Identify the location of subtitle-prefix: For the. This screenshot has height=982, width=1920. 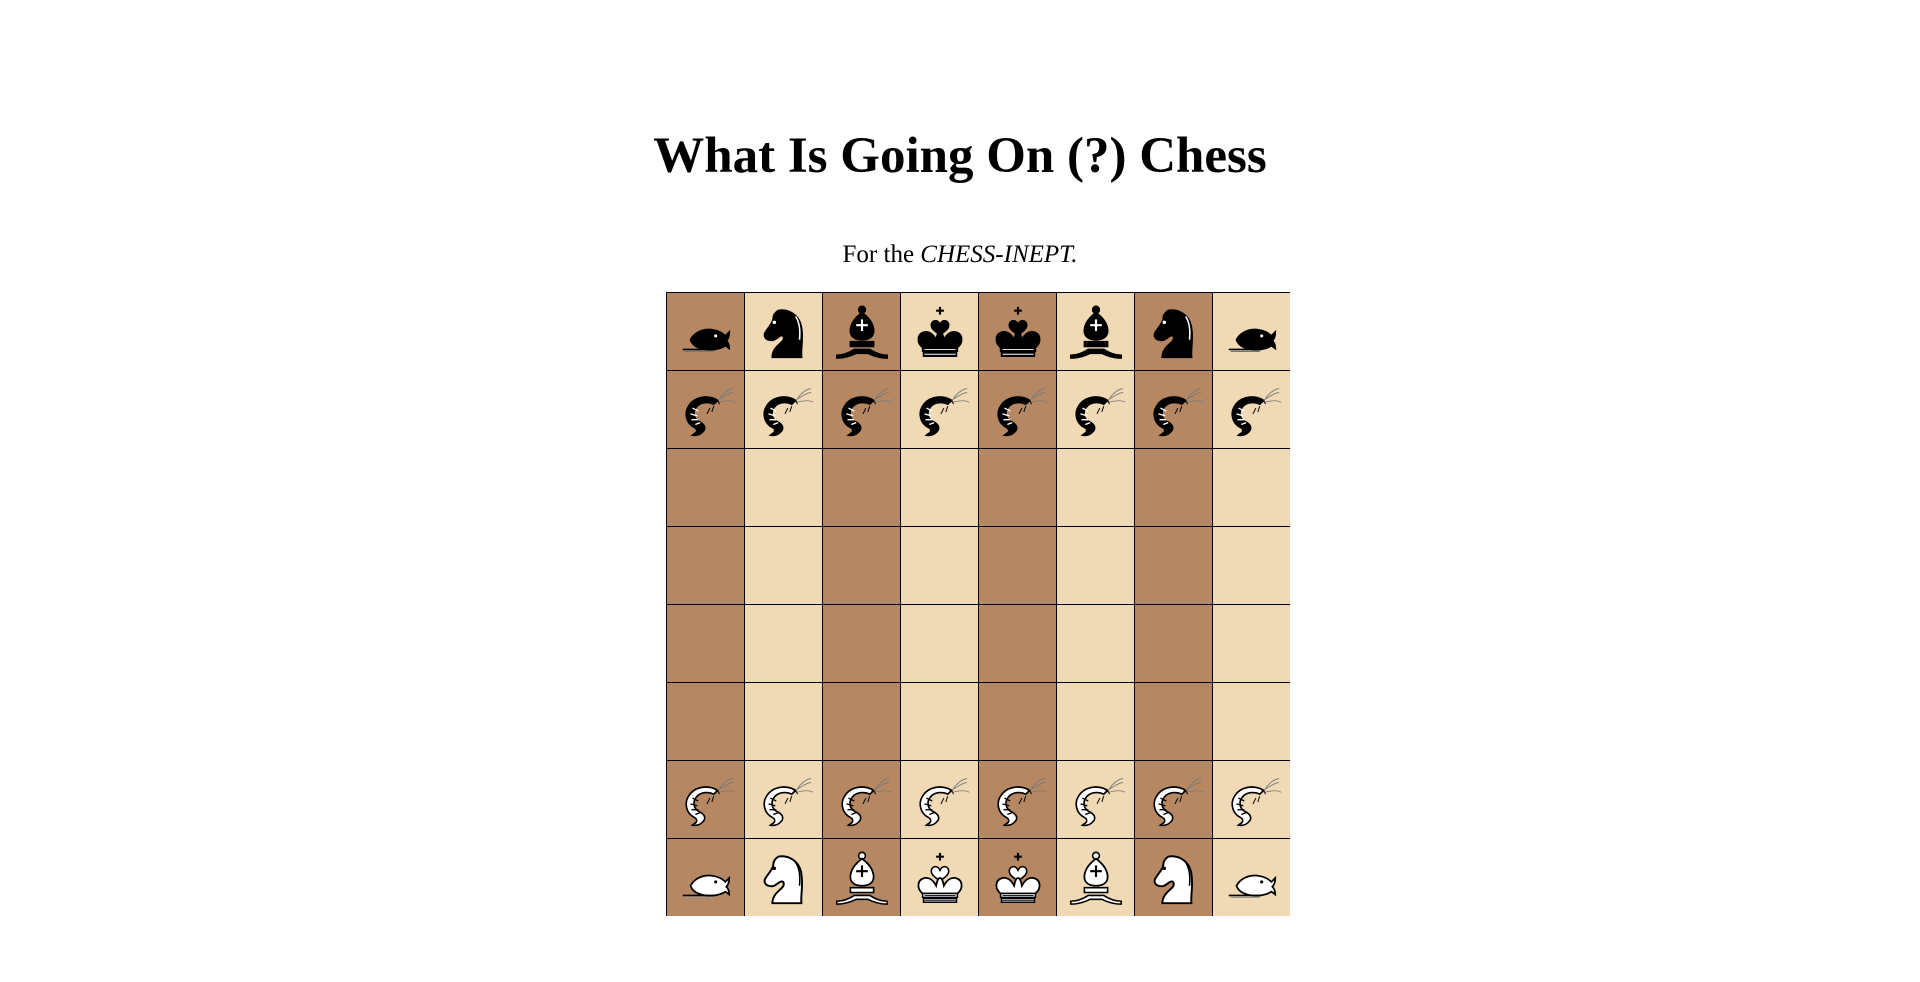
(881, 254).